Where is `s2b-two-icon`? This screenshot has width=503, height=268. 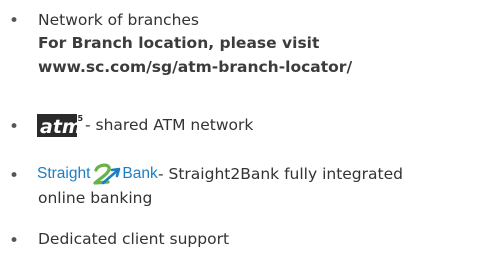
s2b-two-icon is located at coordinates (107, 174).